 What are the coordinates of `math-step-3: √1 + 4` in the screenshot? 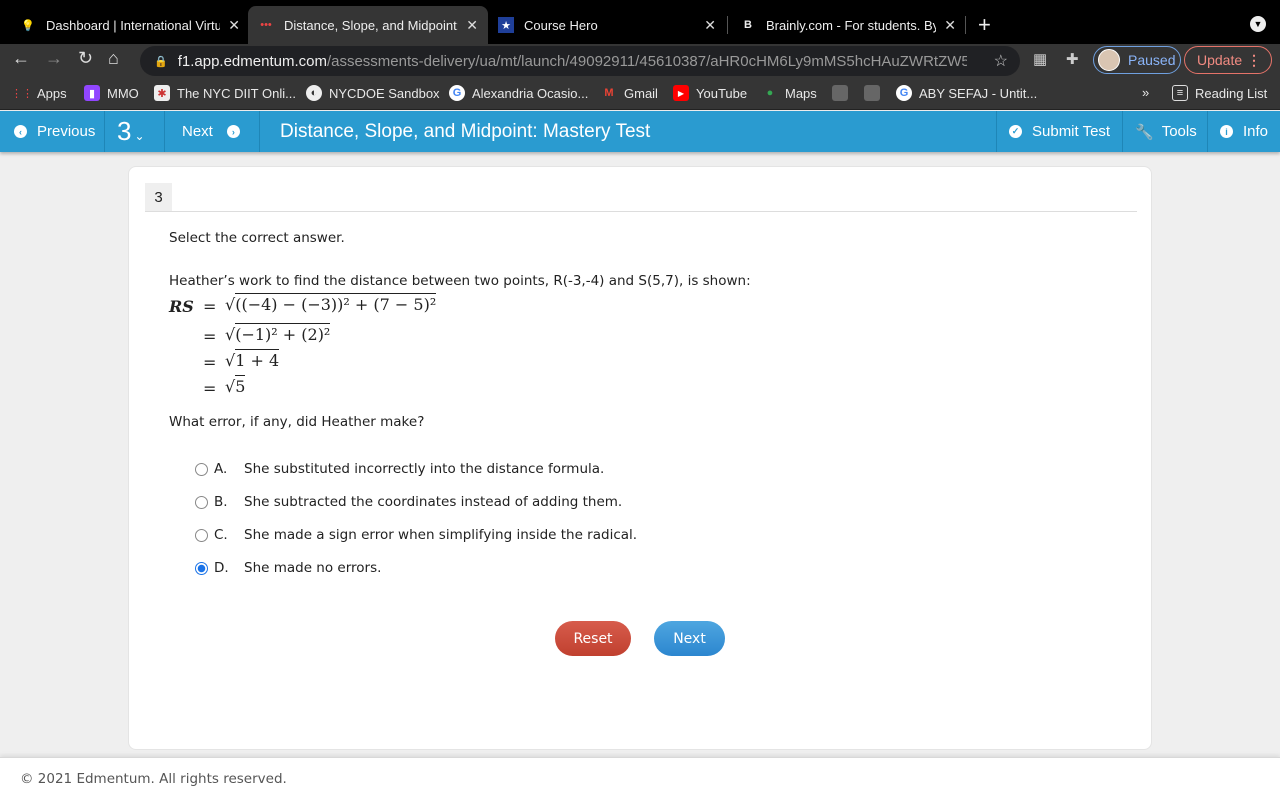 It's located at (252, 359).